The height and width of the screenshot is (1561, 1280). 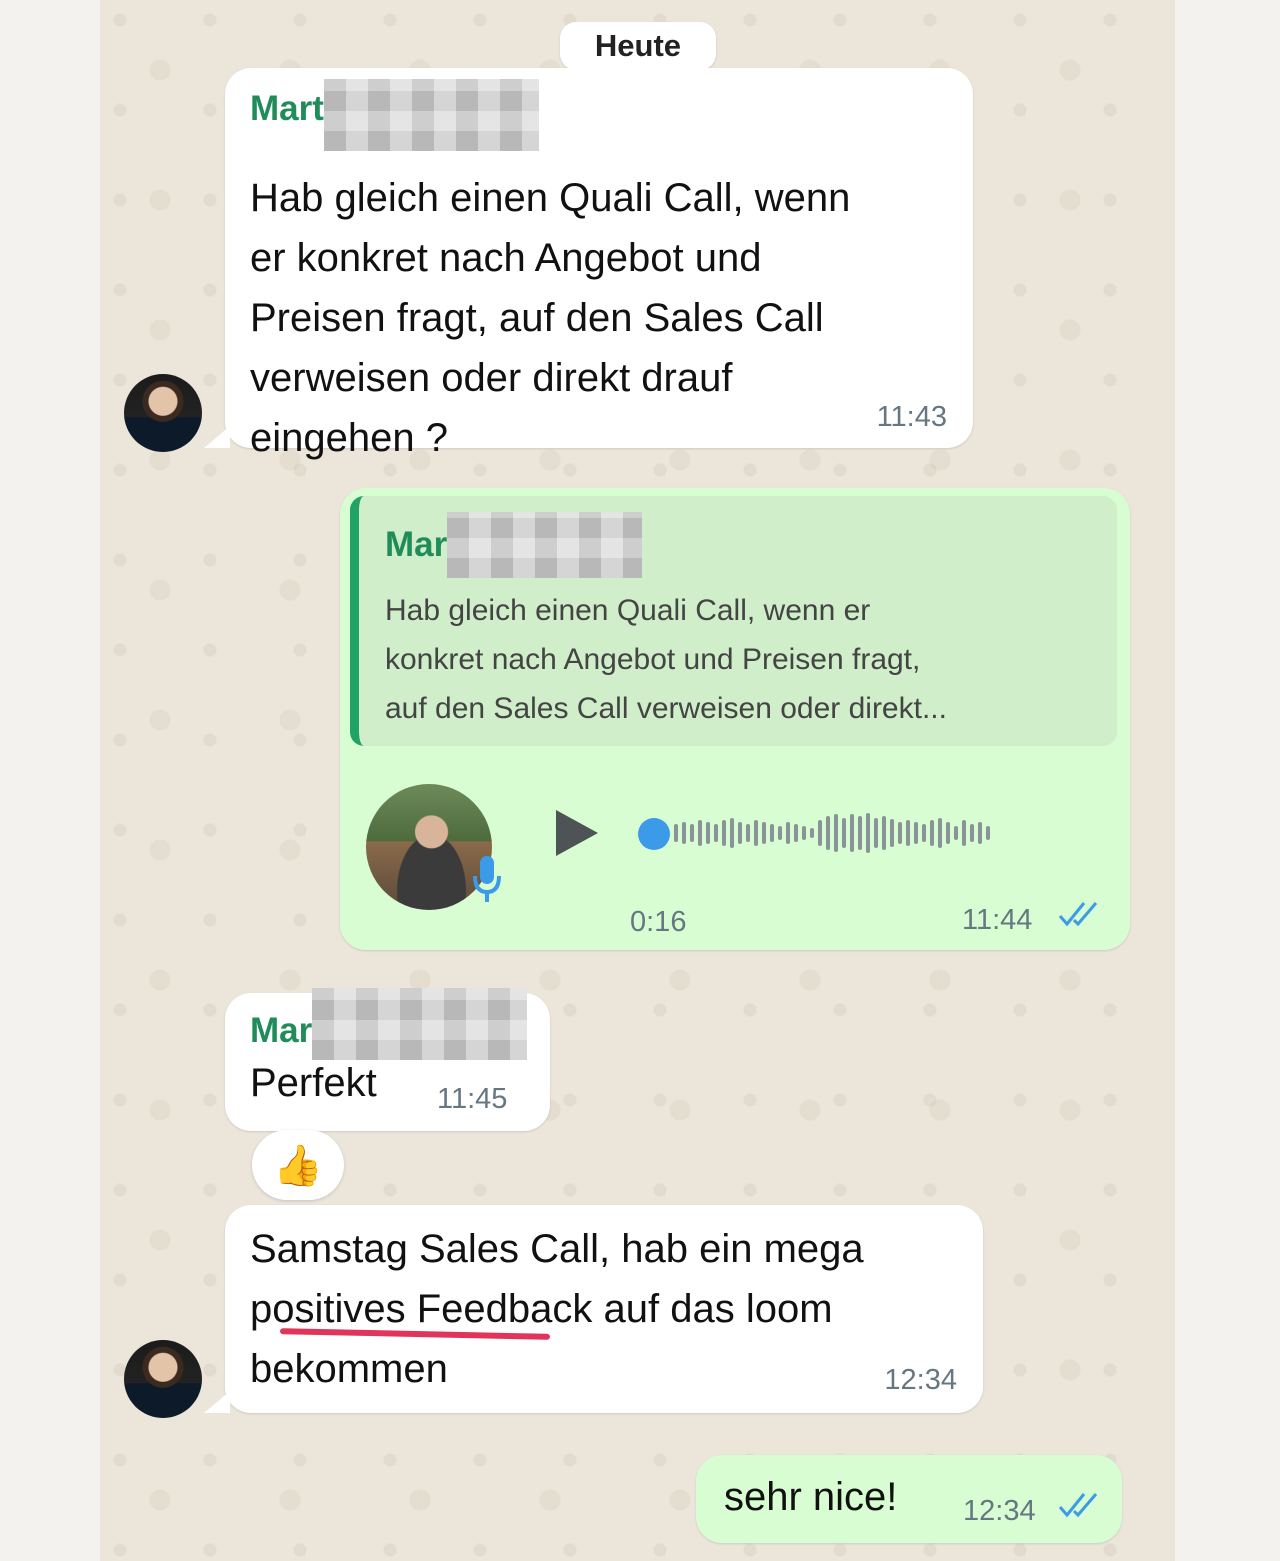 I want to click on microphone-icon, so click(x=487, y=884).